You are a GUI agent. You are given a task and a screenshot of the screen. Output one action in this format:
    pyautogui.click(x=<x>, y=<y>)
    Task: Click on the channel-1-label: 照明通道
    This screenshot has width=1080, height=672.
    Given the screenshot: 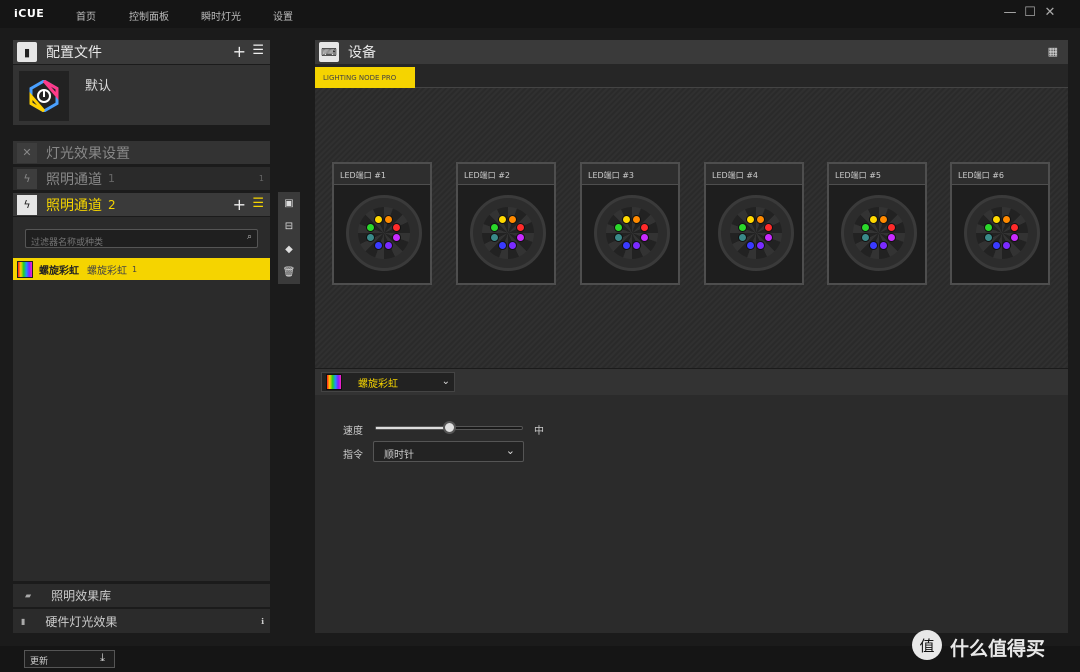 What is the action you would take?
    pyautogui.click(x=74, y=179)
    